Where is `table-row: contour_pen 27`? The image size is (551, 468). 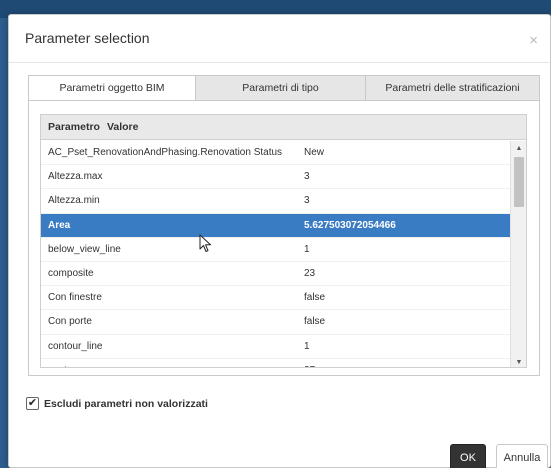
table-row: contour_pen 27 is located at coordinates (276, 363).